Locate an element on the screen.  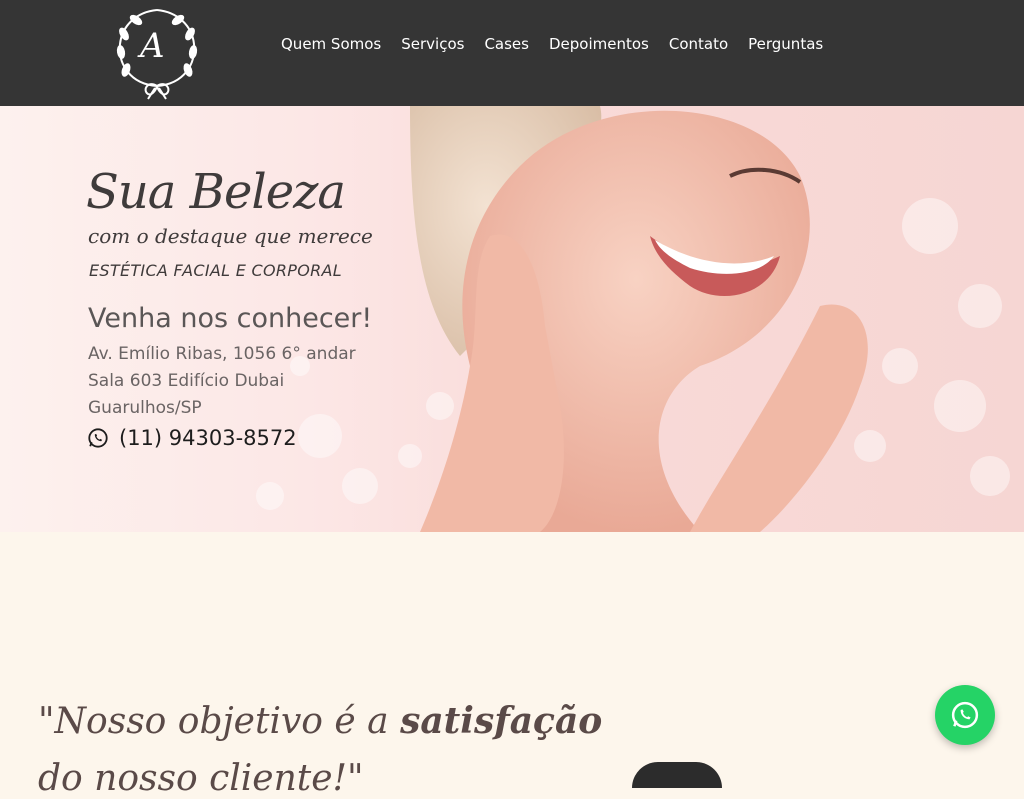
mission-quote-line-2: do nosso cliente!" is located at coordinates (201, 778).